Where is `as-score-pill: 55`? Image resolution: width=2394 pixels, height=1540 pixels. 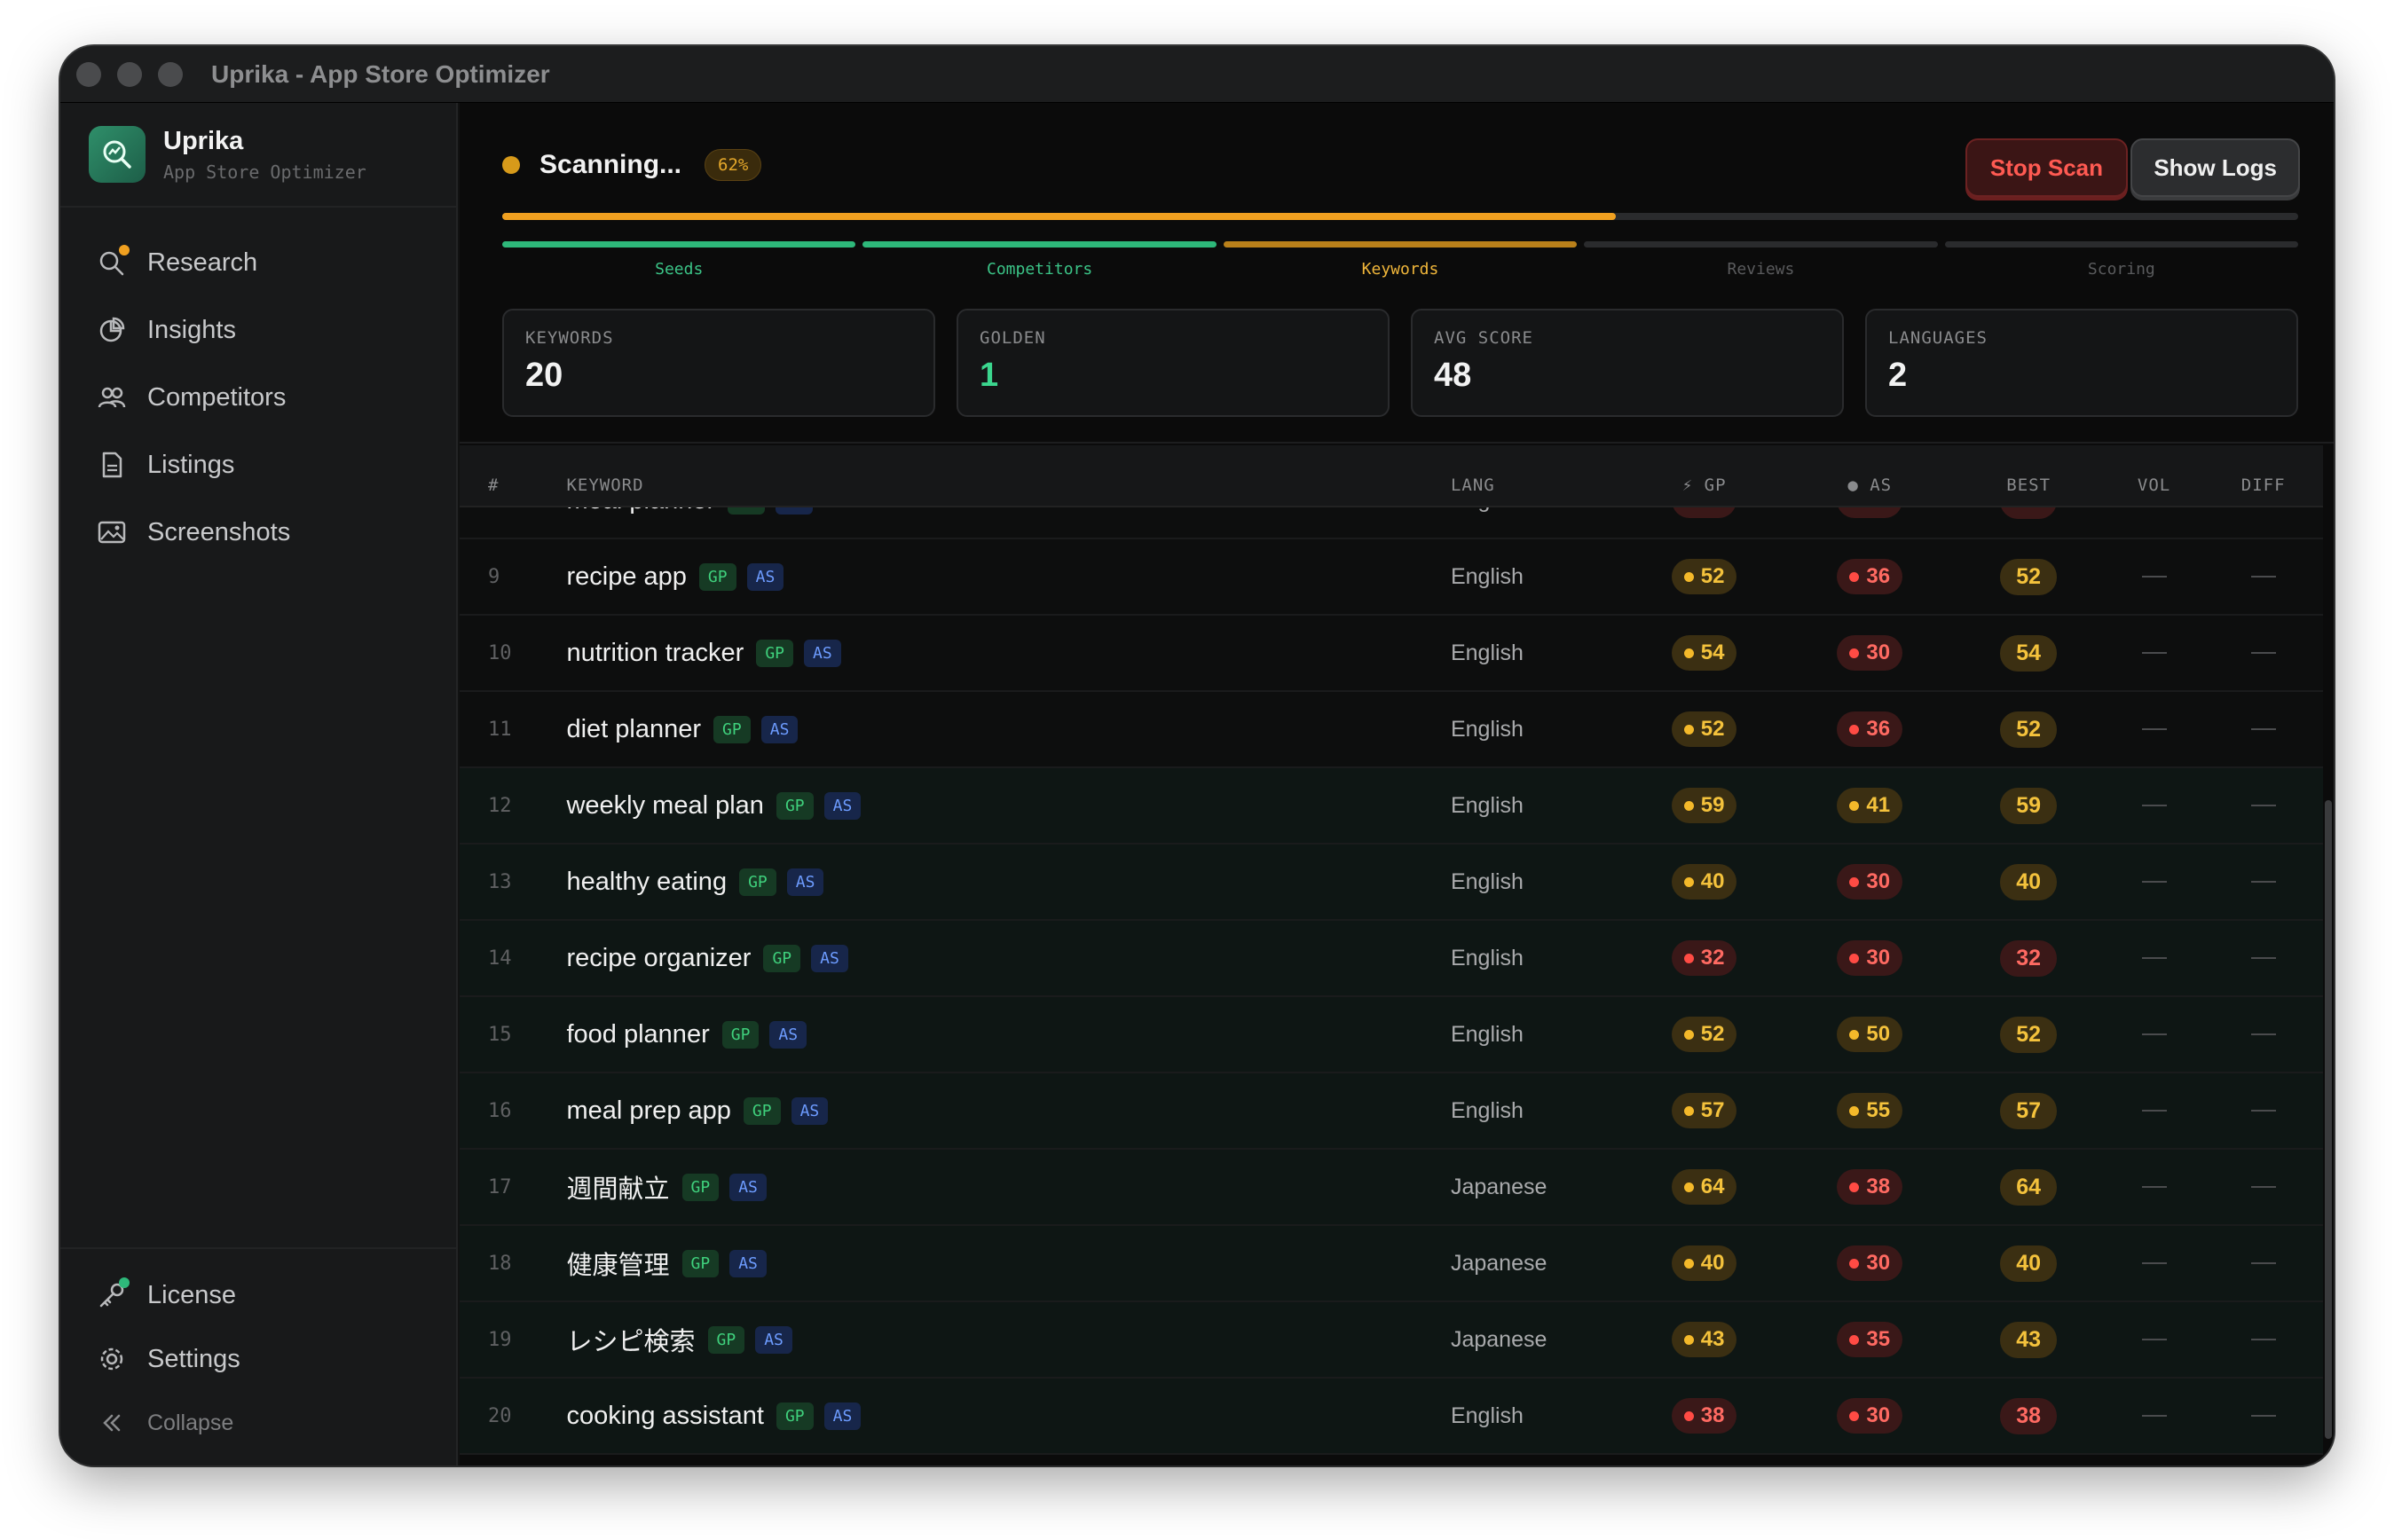 as-score-pill: 55 is located at coordinates (1870, 1110).